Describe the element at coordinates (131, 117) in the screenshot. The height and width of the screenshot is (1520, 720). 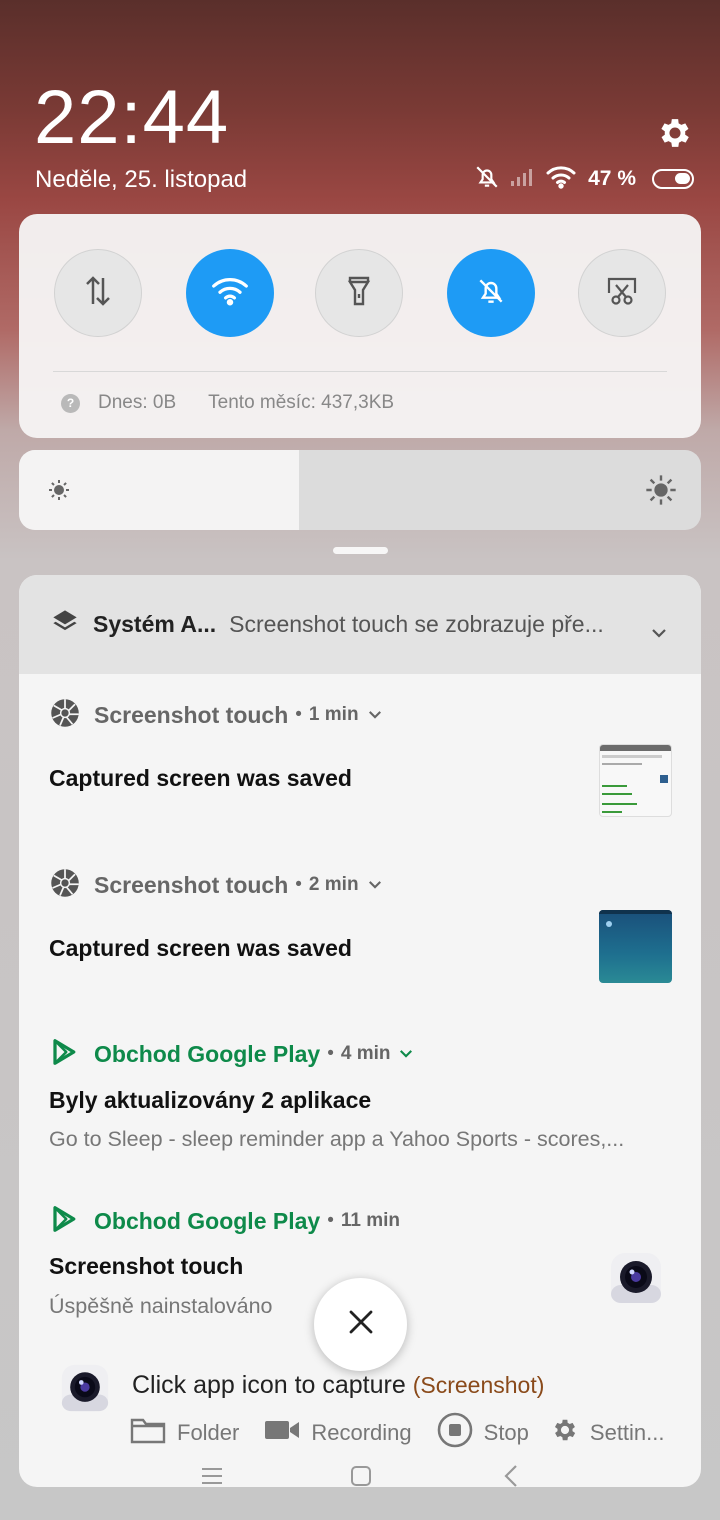
I see `clock: 22:44` at that location.